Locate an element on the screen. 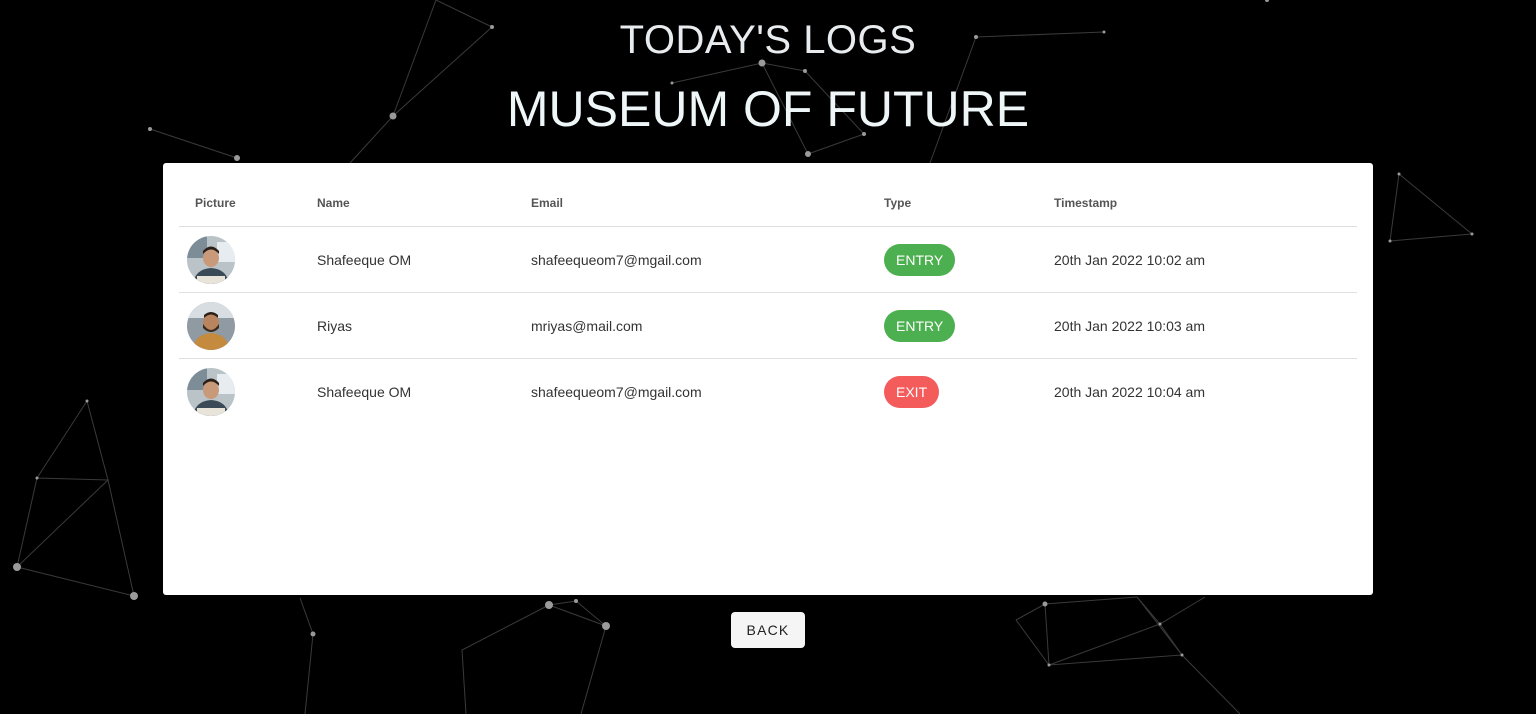 Image resolution: width=1536 pixels, height=714 pixels. timestamp-cell: 20th Jan 2022 10:04 am is located at coordinates (1130, 391).